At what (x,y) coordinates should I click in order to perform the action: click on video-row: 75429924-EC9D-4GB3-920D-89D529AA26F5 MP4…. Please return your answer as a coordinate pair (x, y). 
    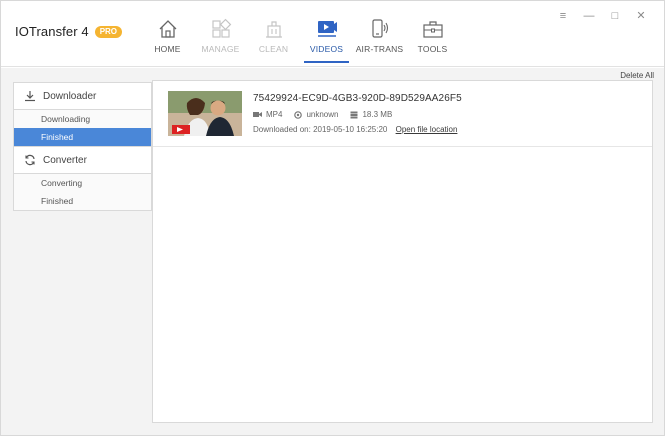
    Looking at the image, I should click on (402, 114).